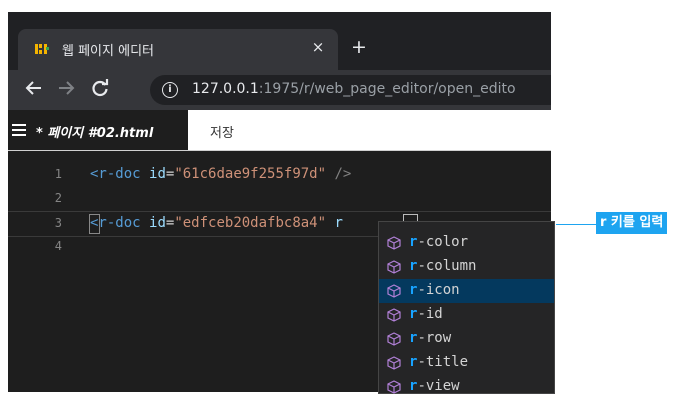 The height and width of the screenshot is (399, 686). Describe the element at coordinates (58, 246) in the screenshot. I see `line-number: 4` at that location.